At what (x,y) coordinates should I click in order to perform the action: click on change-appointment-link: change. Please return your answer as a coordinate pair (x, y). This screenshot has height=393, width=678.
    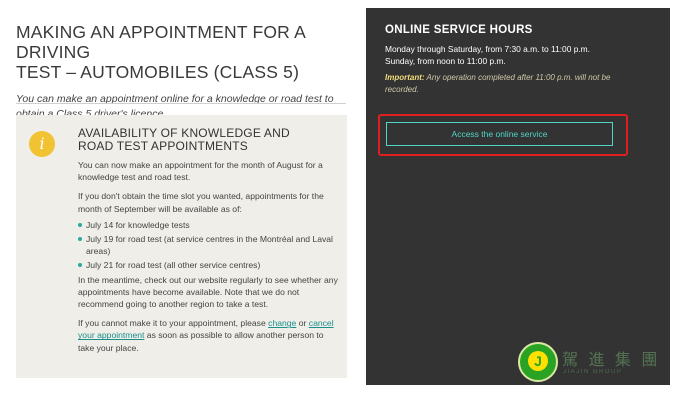
    Looking at the image, I should click on (282, 323).